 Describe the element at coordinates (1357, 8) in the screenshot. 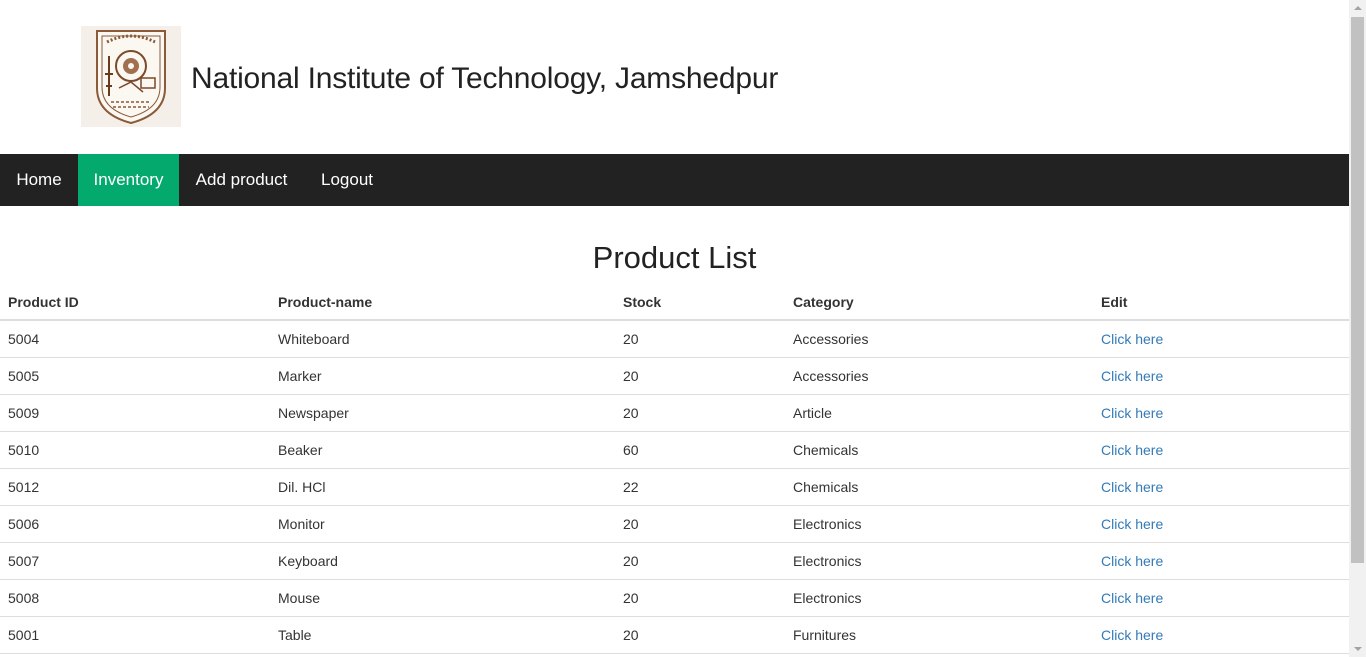

I see `scroll-up-arrow-icon` at that location.